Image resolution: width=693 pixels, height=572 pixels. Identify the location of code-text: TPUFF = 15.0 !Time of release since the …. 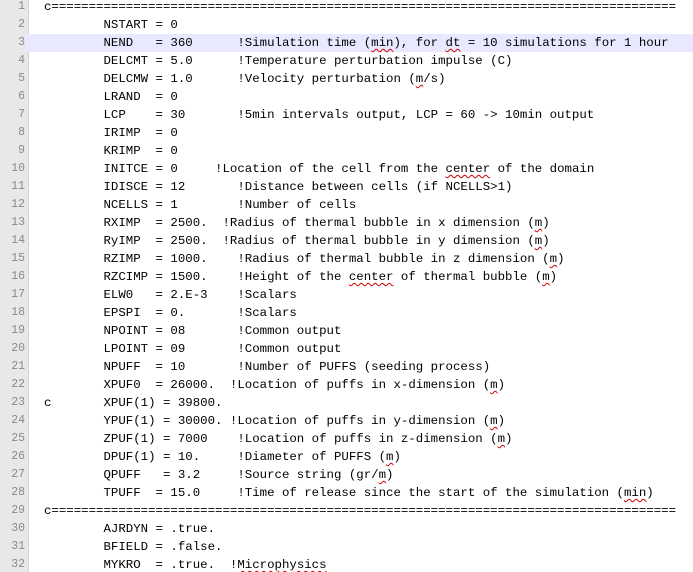
(334, 493).